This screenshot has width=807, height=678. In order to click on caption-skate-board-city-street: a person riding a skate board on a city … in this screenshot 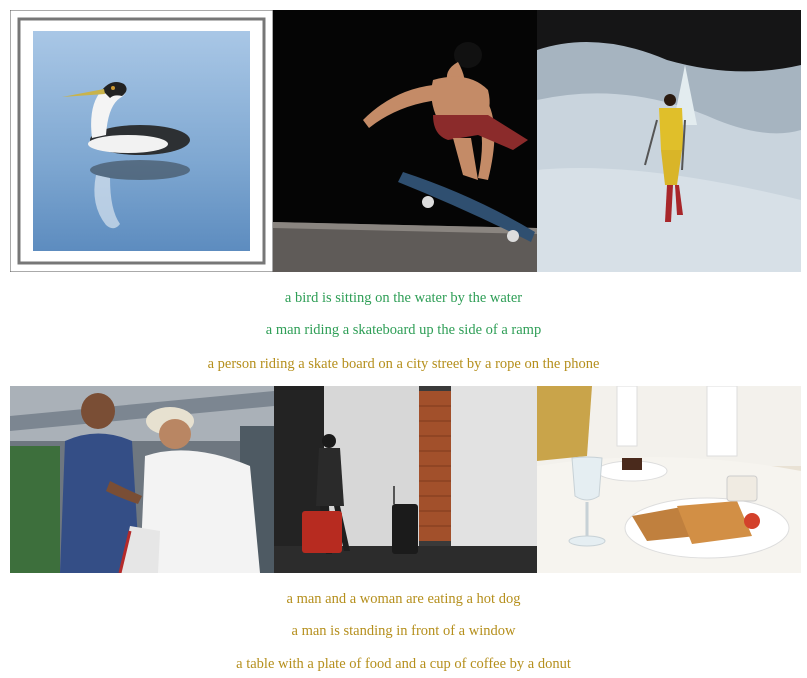, I will do `click(403, 364)`.